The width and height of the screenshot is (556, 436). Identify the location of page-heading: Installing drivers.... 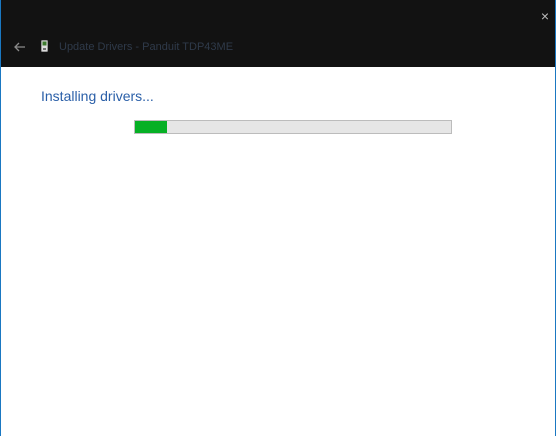
(97, 96).